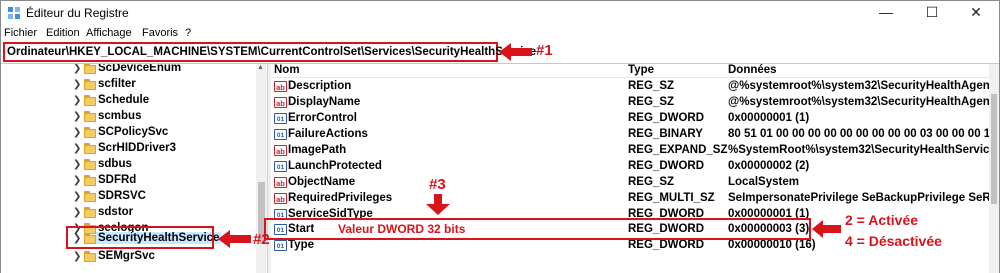  I want to click on value-type: REG_EXPAND_SZ, so click(678, 150).